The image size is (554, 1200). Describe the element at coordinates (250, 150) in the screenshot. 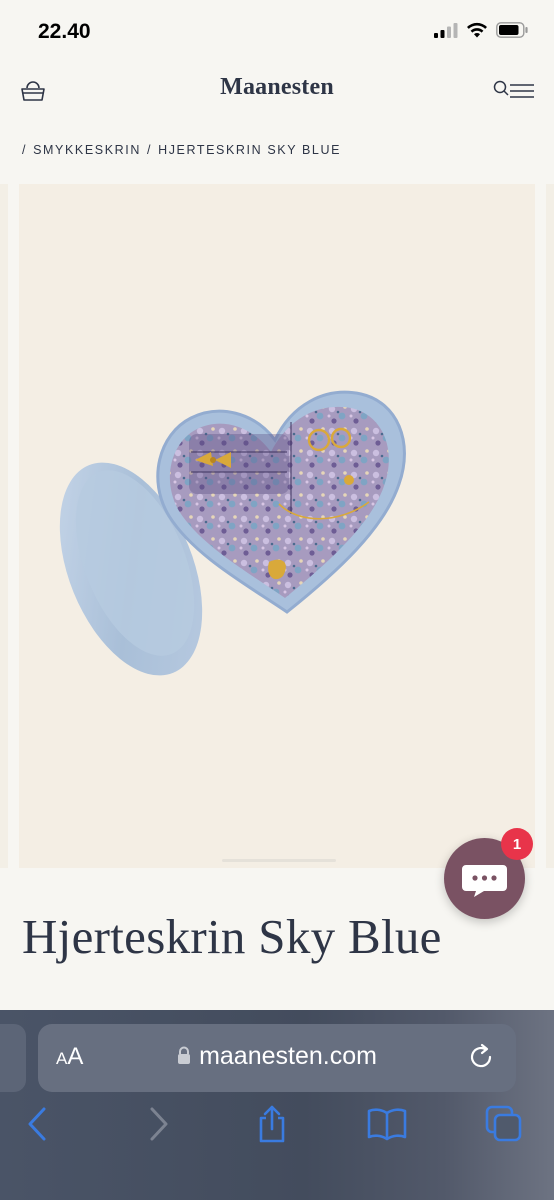

I see `breadcrumb-item-current: HJERTESKRIN SKY BLUE` at that location.